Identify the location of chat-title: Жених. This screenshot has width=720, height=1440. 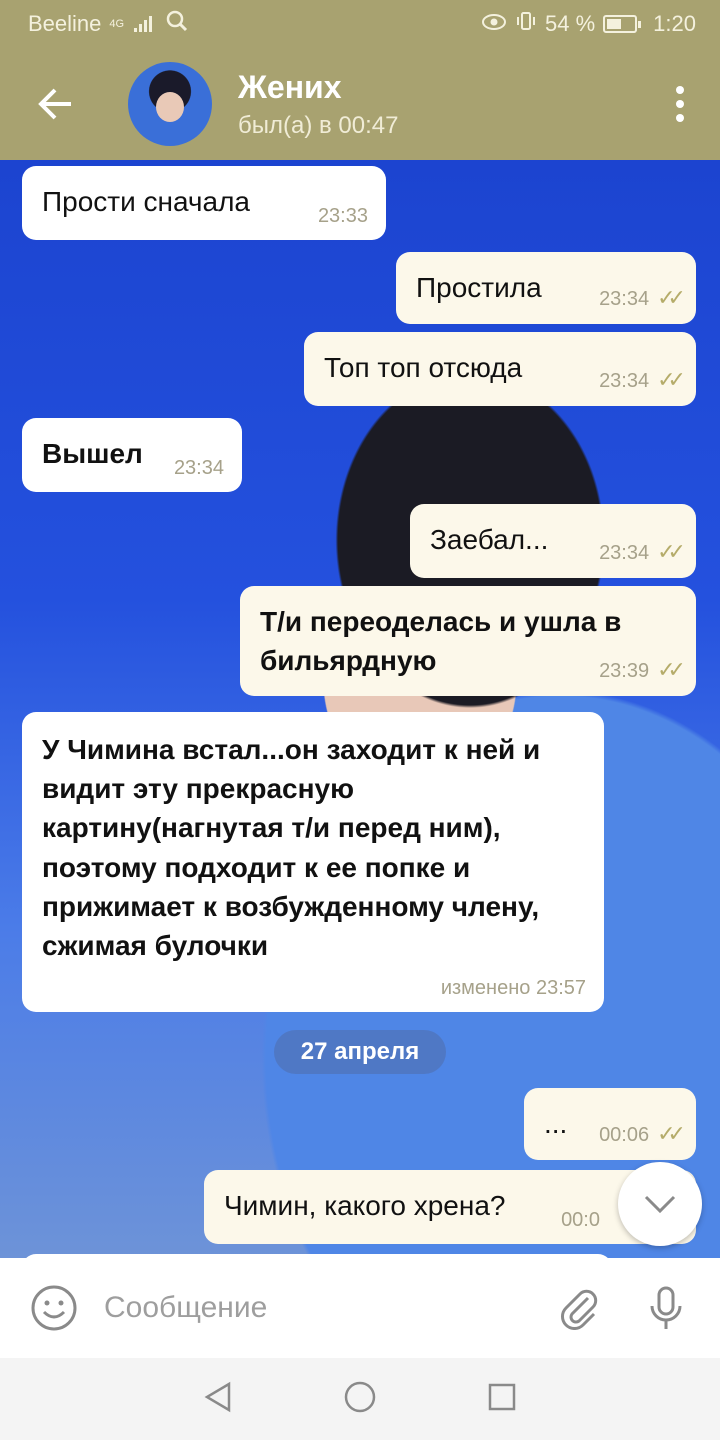
(290, 86).